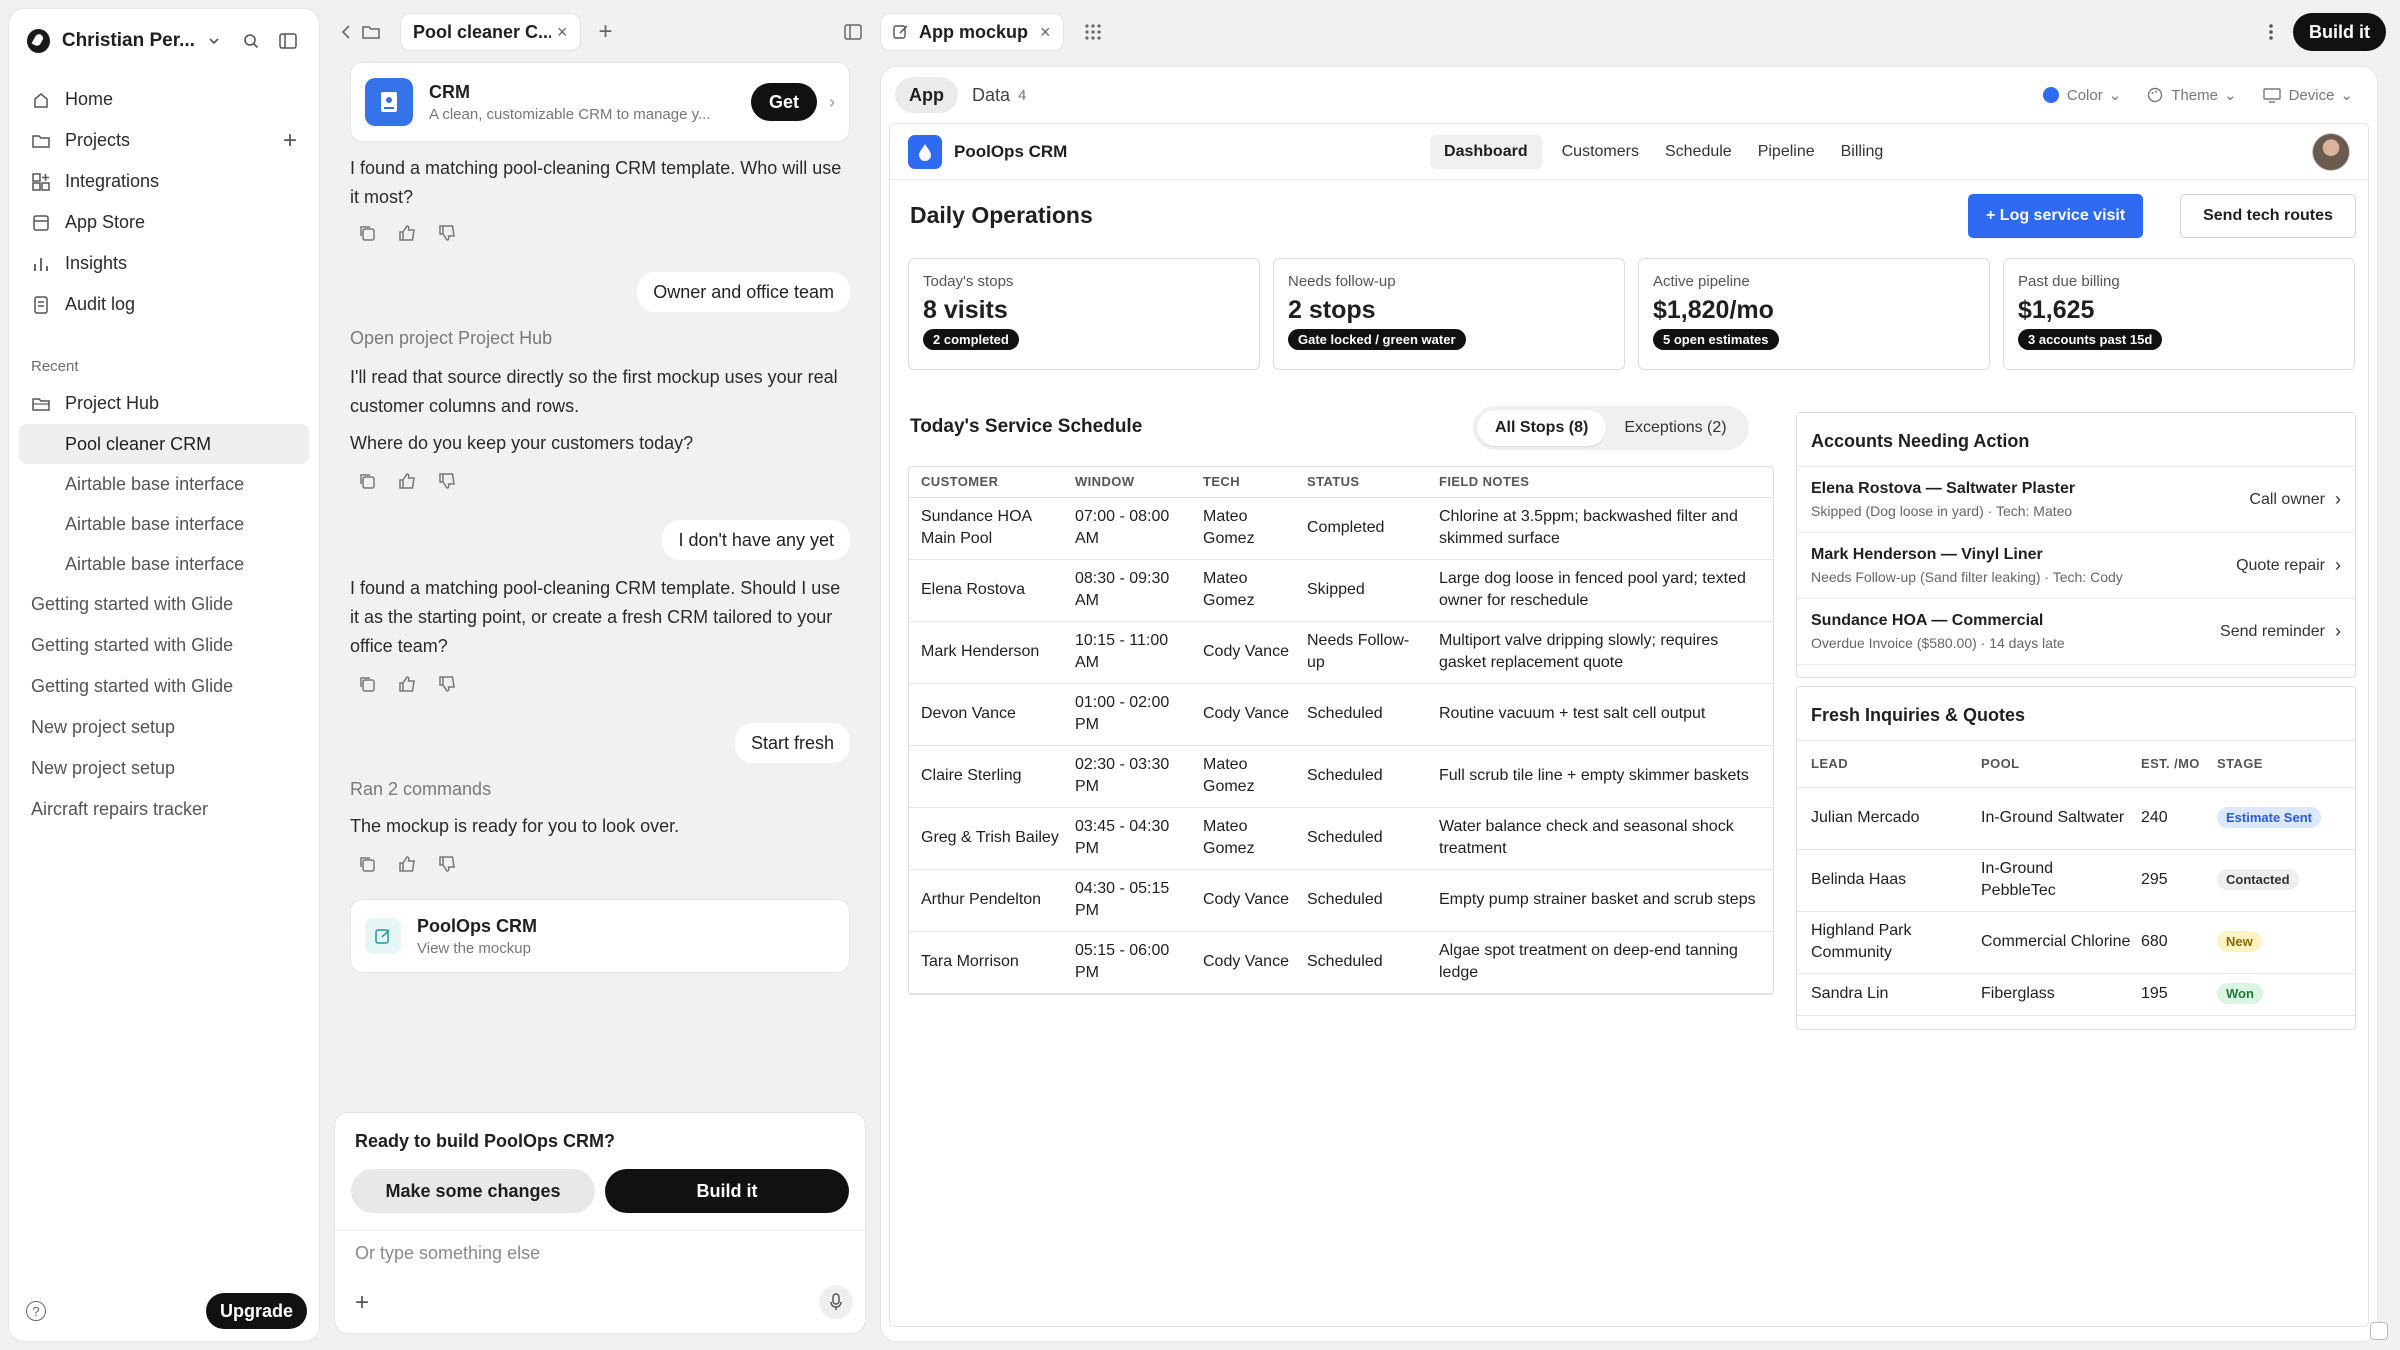 This screenshot has width=2400, height=1350. Describe the element at coordinates (164, 99) in the screenshot. I see `sidebar-item-home: Home` at that location.